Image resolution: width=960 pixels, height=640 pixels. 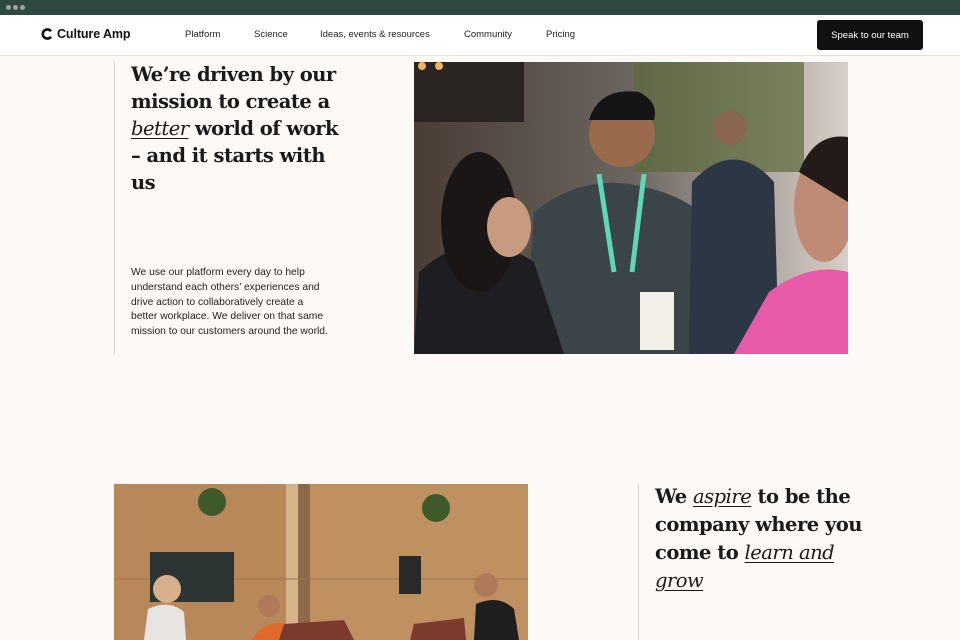 What do you see at coordinates (870, 35) in the screenshot?
I see `speak-to-team-button: Speak to our team` at bounding box center [870, 35].